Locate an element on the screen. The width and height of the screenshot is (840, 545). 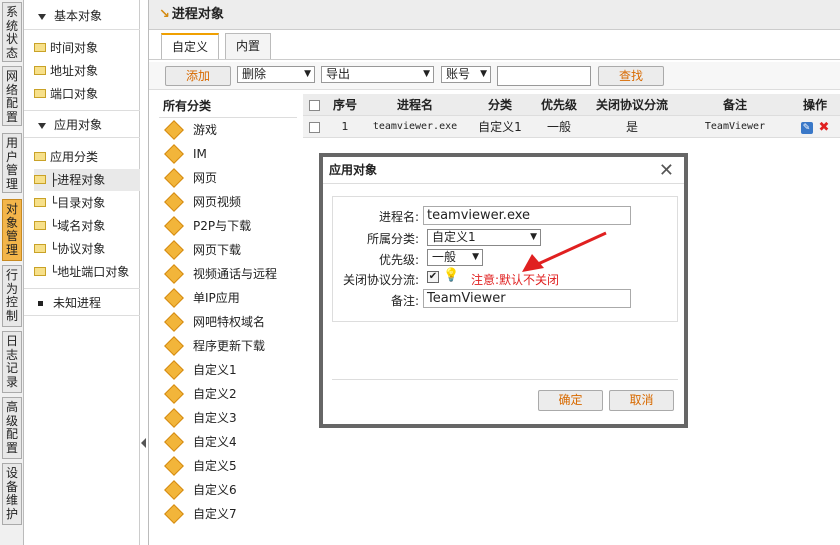
row-checkbox is located at coordinates (314, 127).